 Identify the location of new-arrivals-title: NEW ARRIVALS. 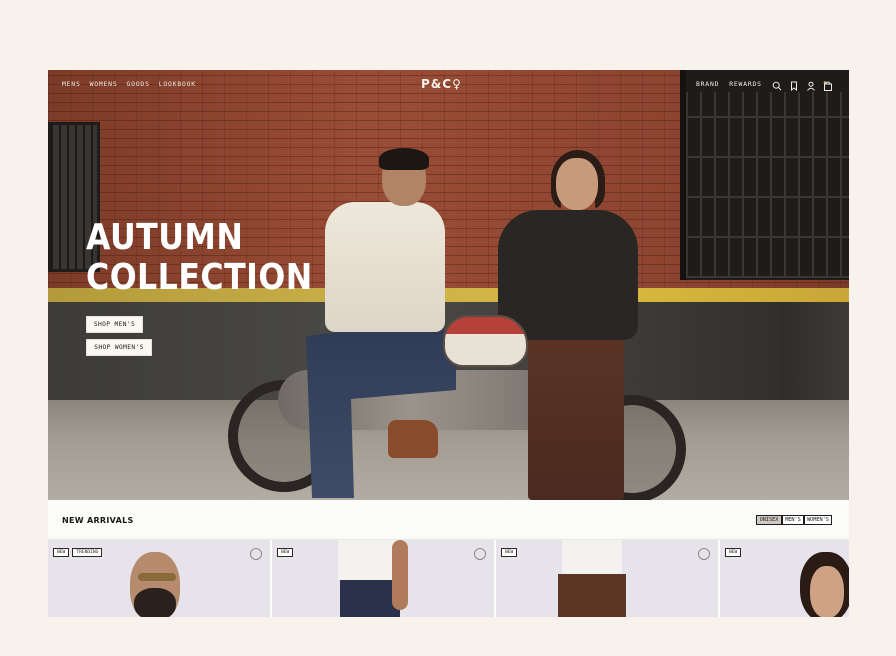
(98, 520).